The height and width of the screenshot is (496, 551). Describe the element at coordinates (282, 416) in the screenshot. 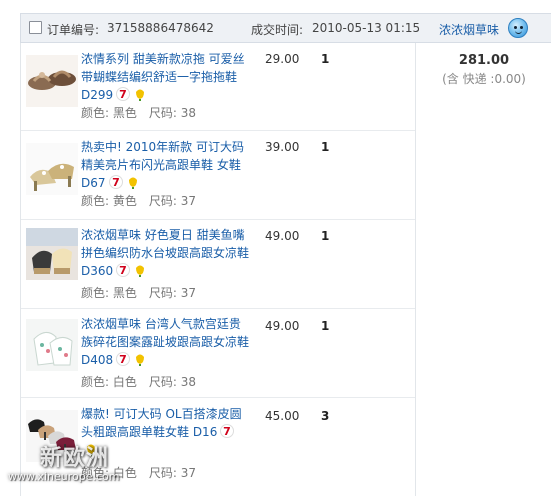

I see `unit-price: 45.00` at that location.